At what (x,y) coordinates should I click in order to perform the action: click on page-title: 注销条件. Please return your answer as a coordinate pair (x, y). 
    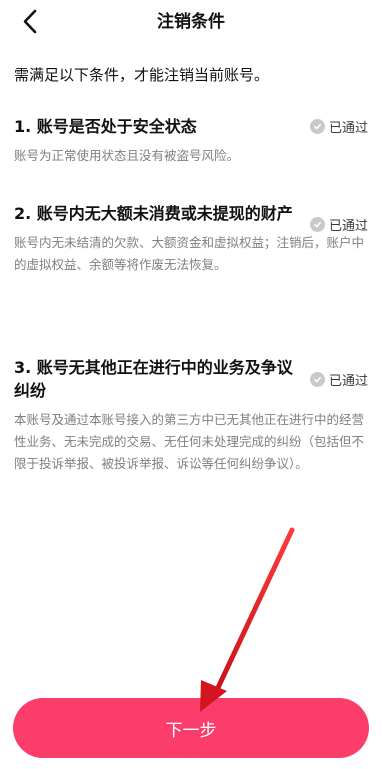
    Looking at the image, I should click on (191, 22).